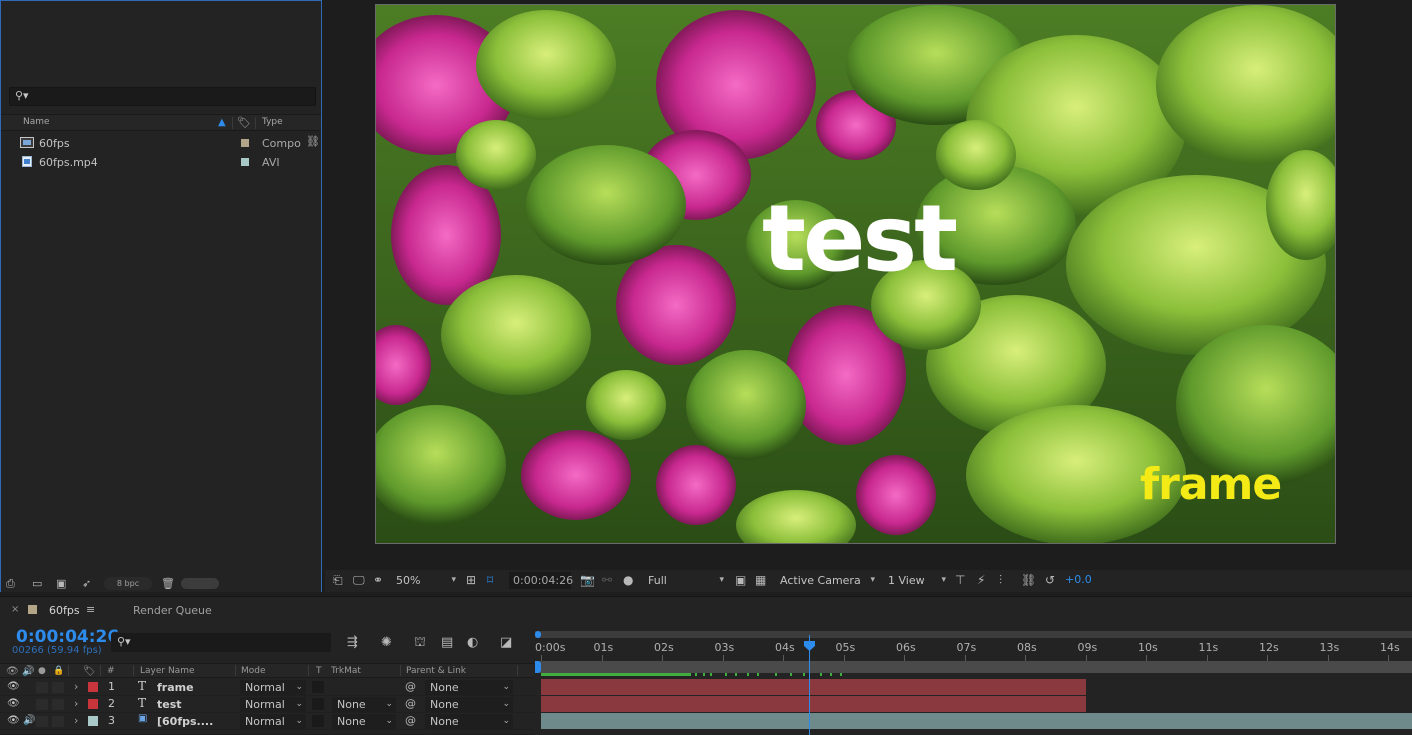  What do you see at coordinates (29, 720) in the screenshot?
I see `speaker-icon: 🔊` at bounding box center [29, 720].